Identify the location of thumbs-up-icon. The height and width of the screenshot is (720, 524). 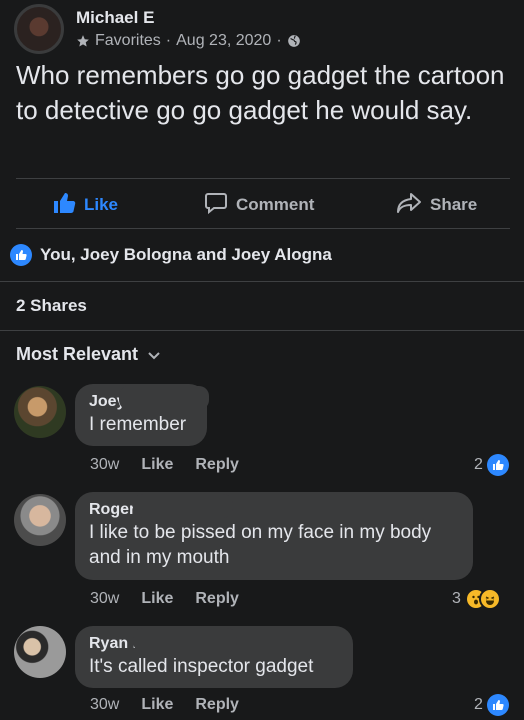
(64, 205).